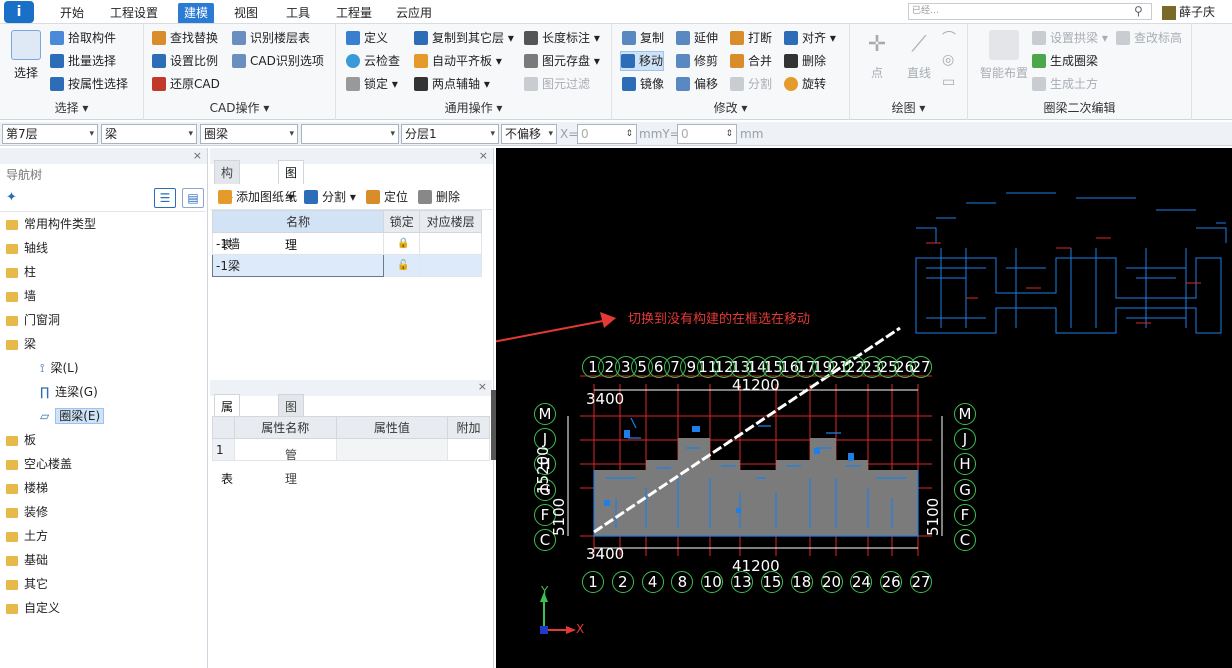 The width and height of the screenshot is (1232, 668). What do you see at coordinates (805, 84) in the screenshot?
I see `rotate-button: 旋转` at bounding box center [805, 84].